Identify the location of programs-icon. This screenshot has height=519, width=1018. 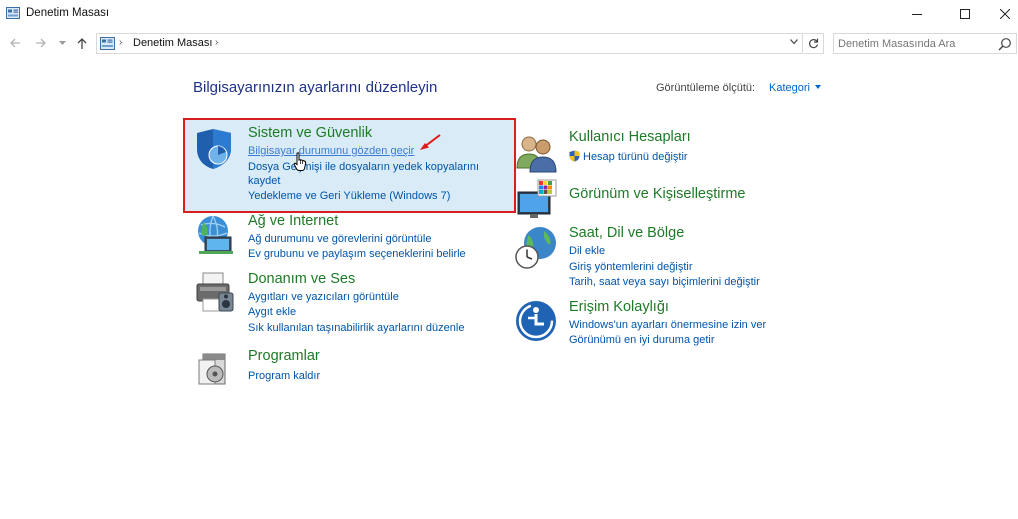
(215, 368).